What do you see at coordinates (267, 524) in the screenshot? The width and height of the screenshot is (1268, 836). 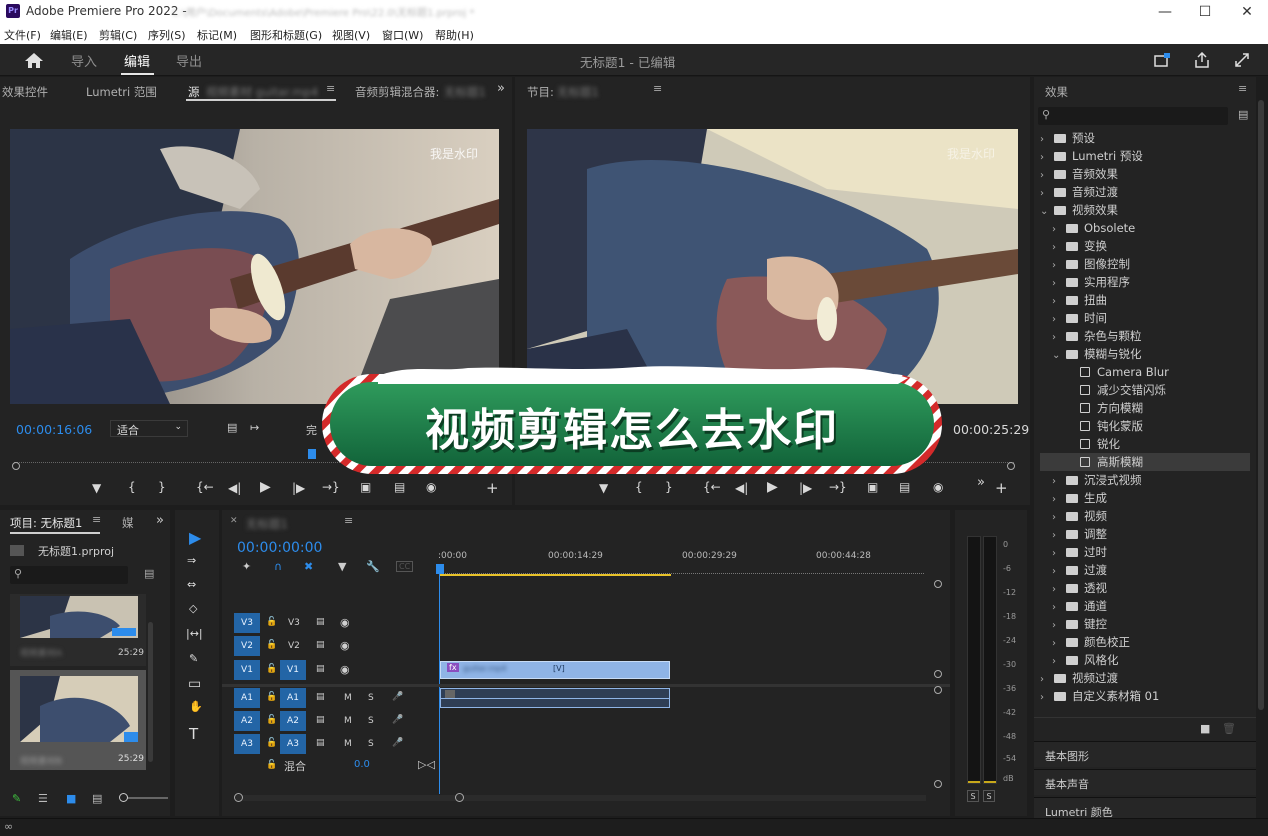 I see `sequence-tab-name: 无标题1` at bounding box center [267, 524].